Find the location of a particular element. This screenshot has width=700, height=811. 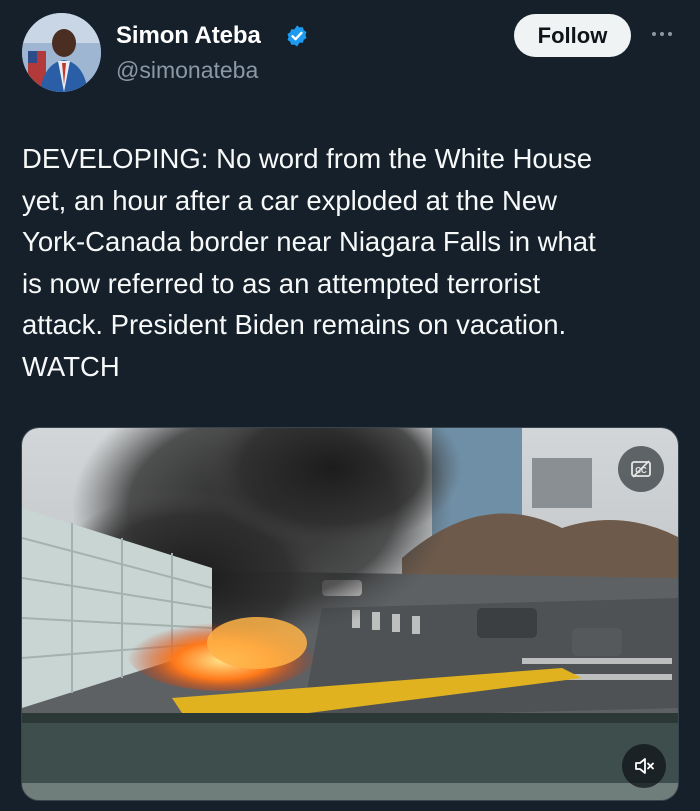

author-handle: @simonateba is located at coordinates (187, 70).